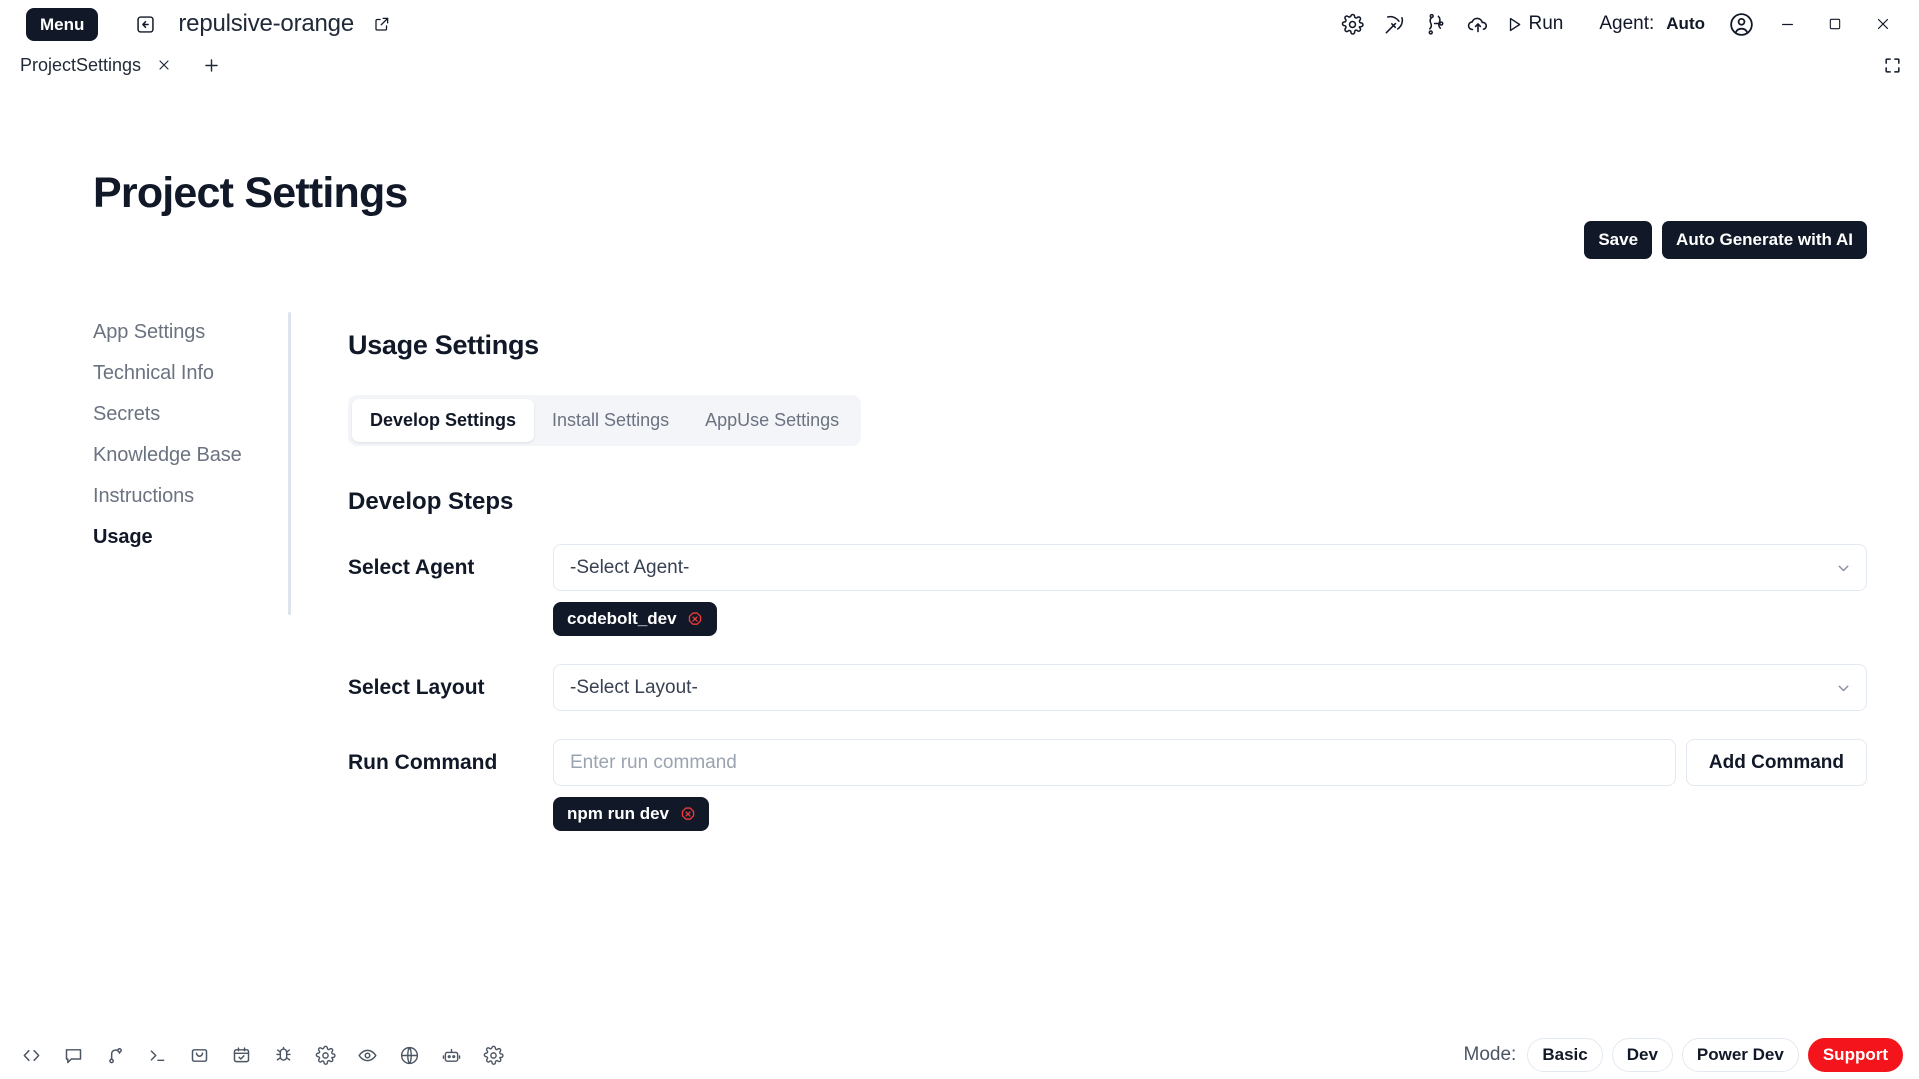  I want to click on tab-strip: ProjectSettings, so click(959, 65).